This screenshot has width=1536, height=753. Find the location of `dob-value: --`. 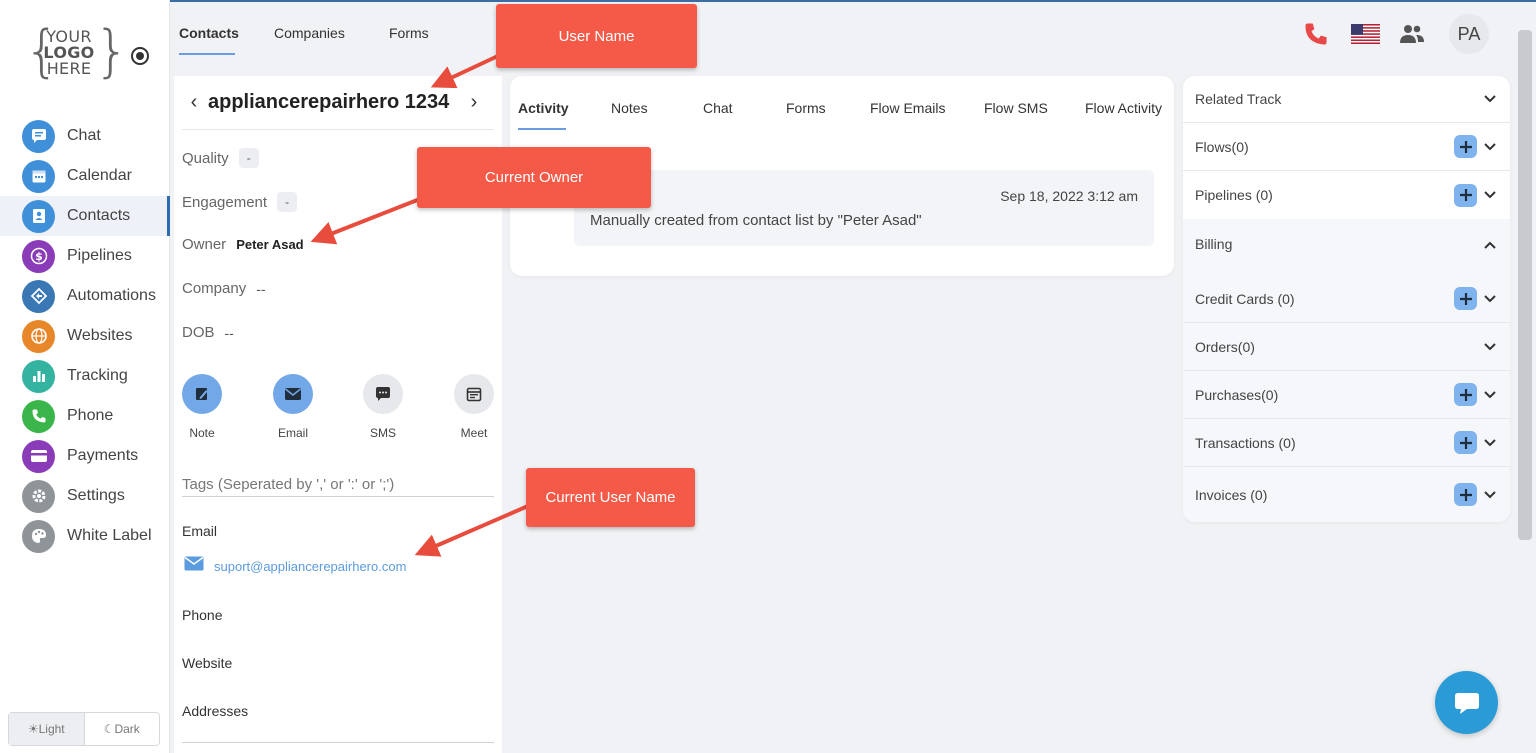

dob-value: -- is located at coordinates (229, 333).